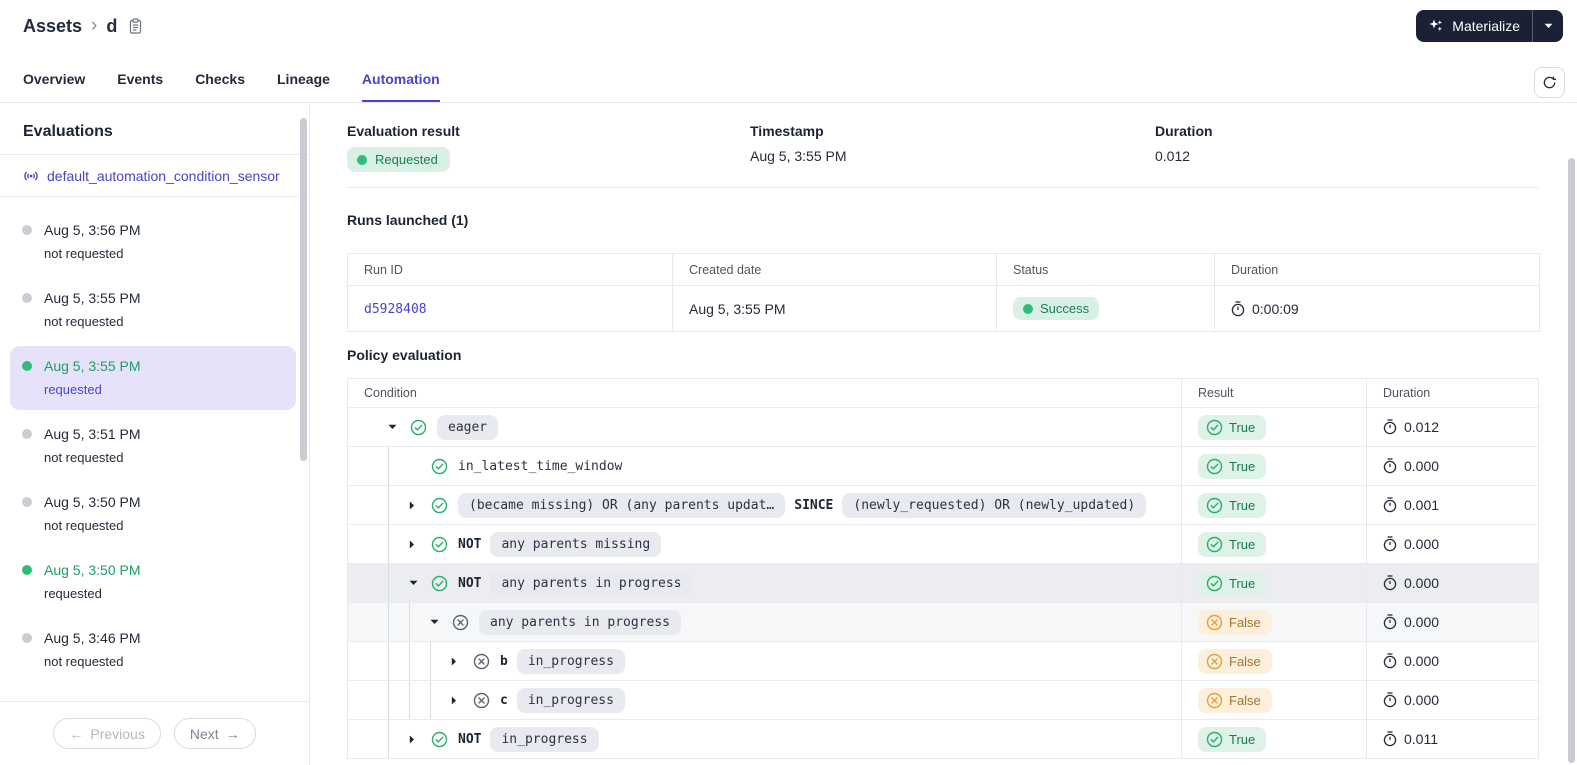 Image resolution: width=1577 pixels, height=765 pixels. I want to click on policy-column-result: Result, so click(1273, 393).